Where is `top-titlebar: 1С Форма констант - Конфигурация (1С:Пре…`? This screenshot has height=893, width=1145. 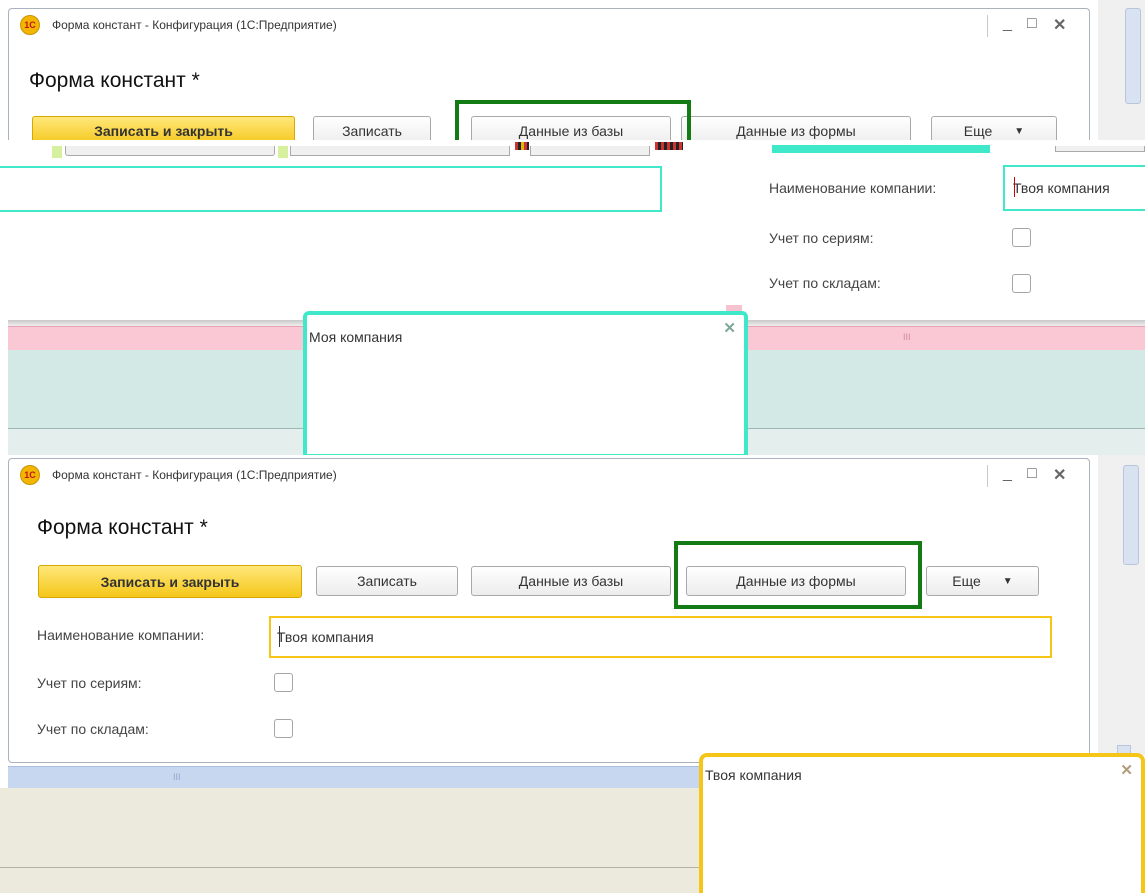 top-titlebar: 1С Форма констант - Конфигурация (1С:Пре… is located at coordinates (549, 25).